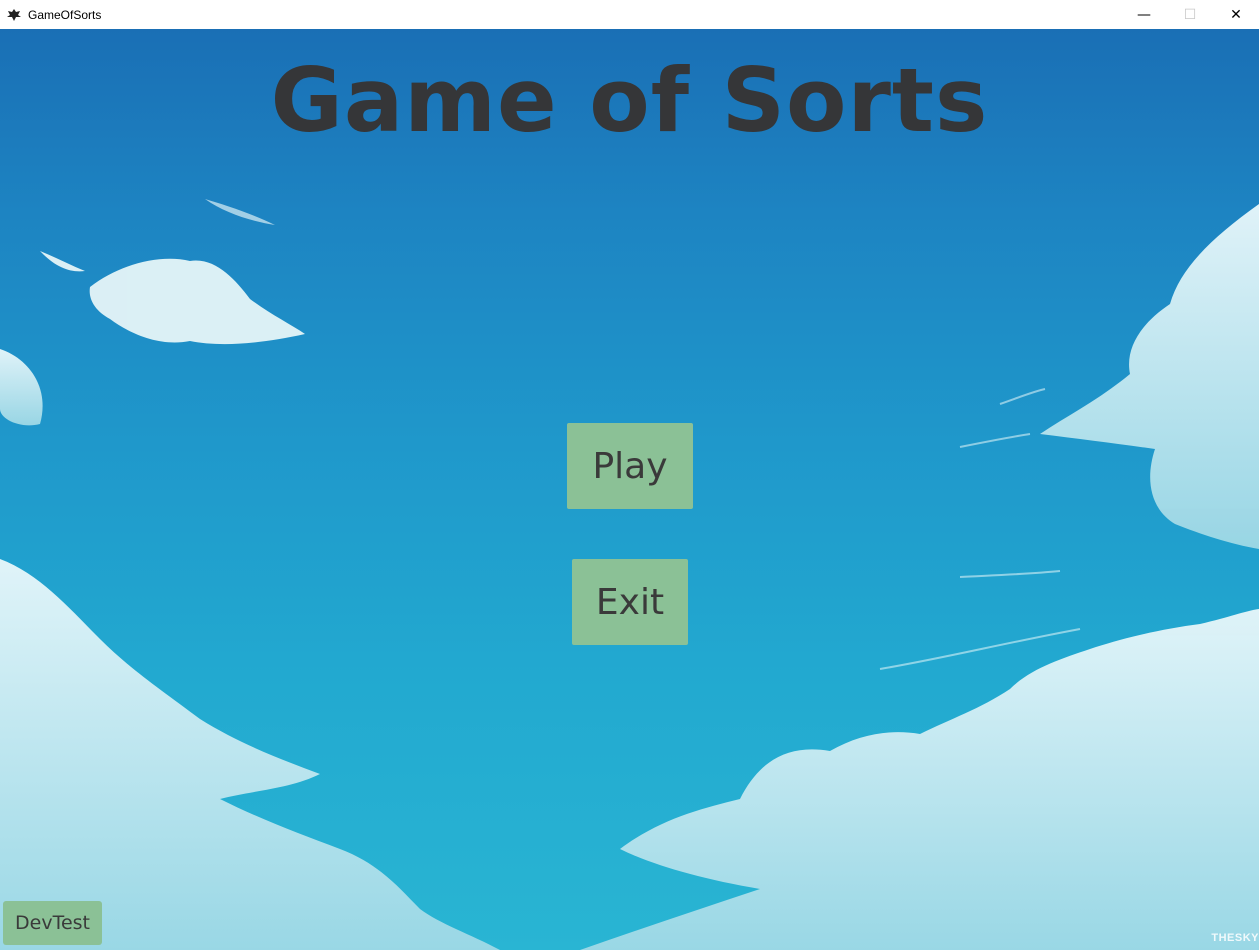 The height and width of the screenshot is (950, 1259). What do you see at coordinates (1235, 938) in the screenshot?
I see `artist-watermark: THESKY` at bounding box center [1235, 938].